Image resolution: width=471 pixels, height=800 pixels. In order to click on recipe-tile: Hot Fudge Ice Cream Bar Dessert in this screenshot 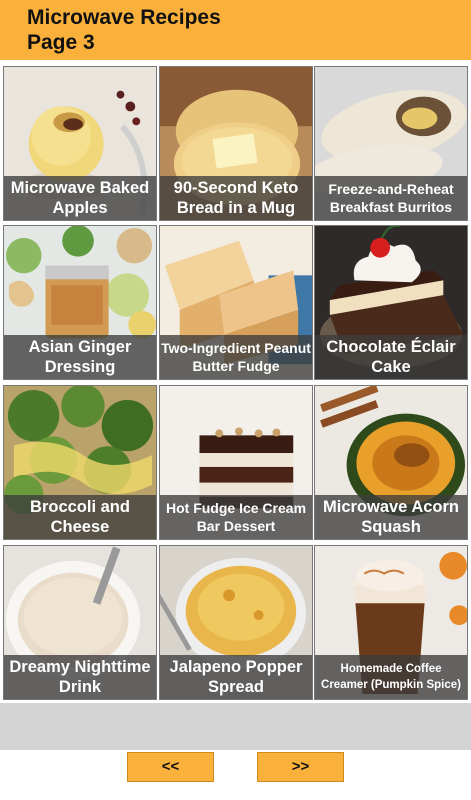, I will do `click(236, 462)`.